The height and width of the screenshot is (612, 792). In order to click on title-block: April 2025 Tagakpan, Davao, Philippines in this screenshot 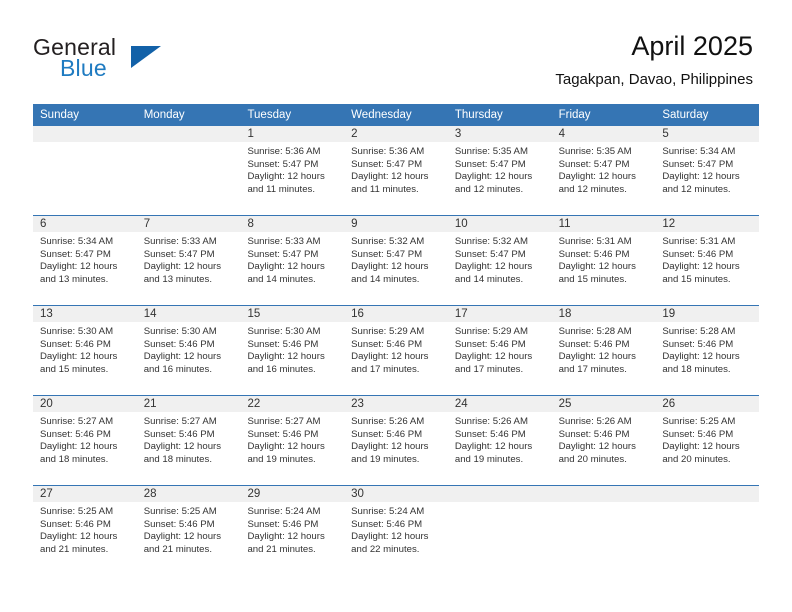, I will do `click(654, 59)`.